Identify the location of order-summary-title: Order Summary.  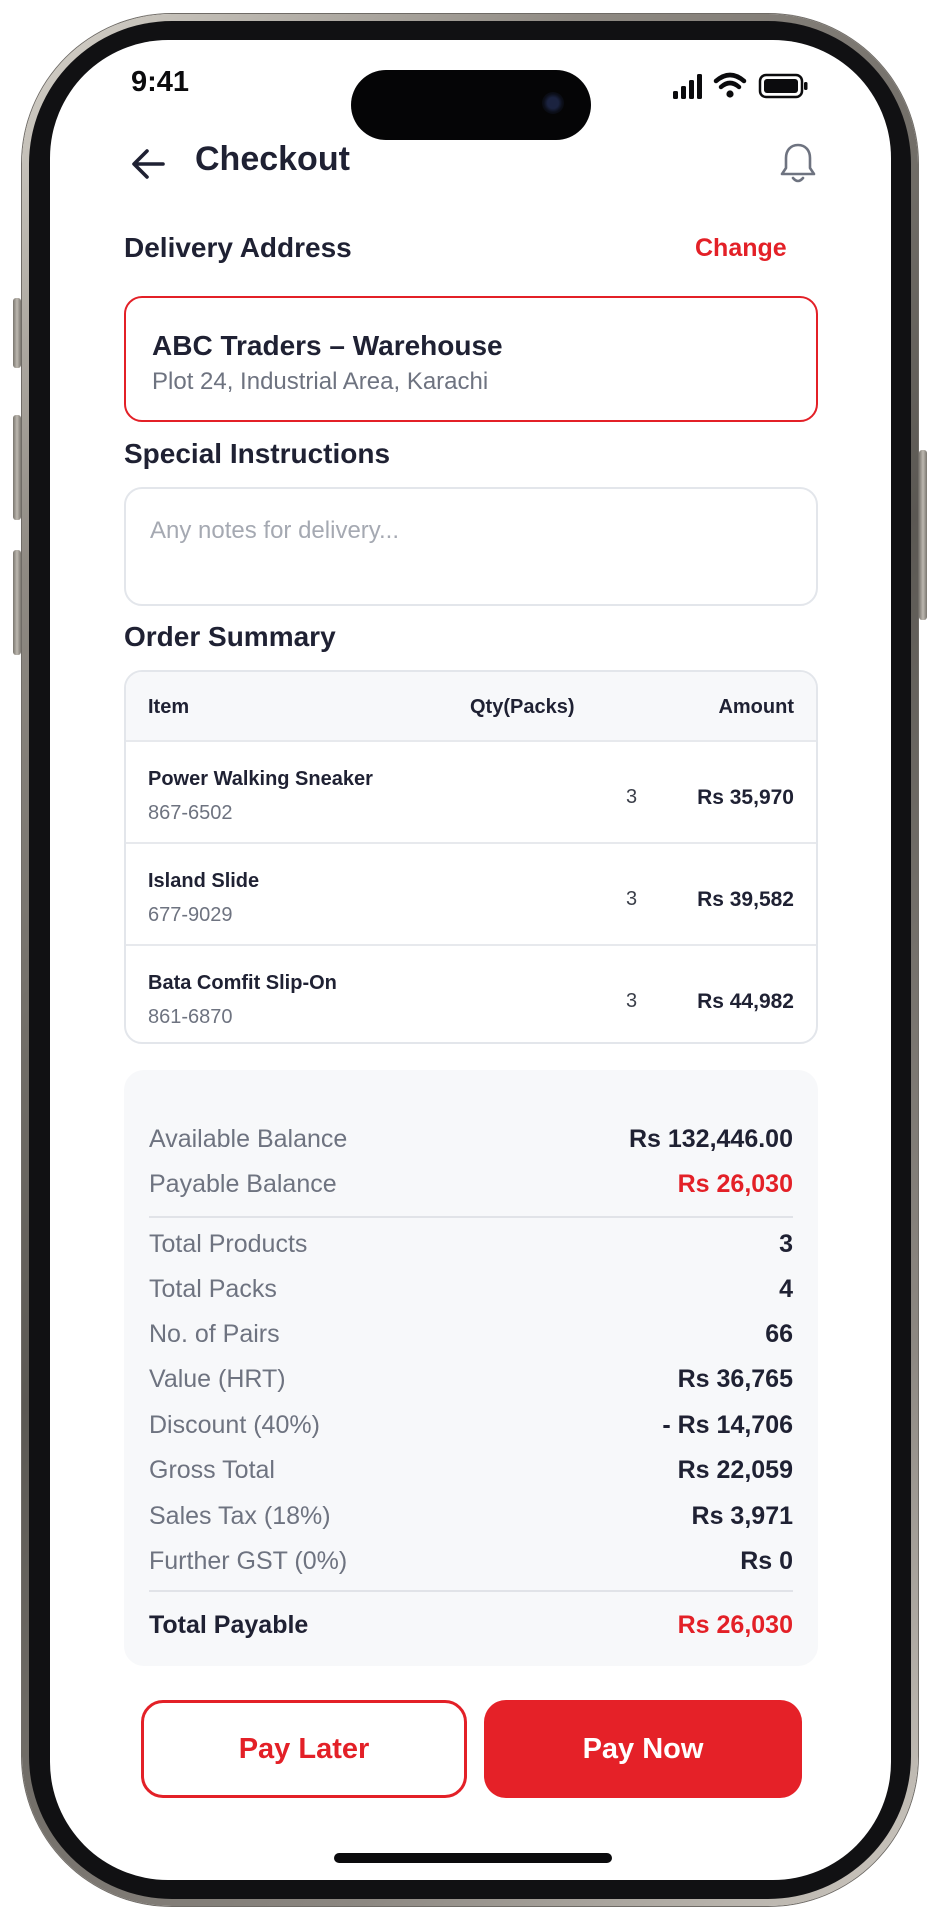
(230, 636).